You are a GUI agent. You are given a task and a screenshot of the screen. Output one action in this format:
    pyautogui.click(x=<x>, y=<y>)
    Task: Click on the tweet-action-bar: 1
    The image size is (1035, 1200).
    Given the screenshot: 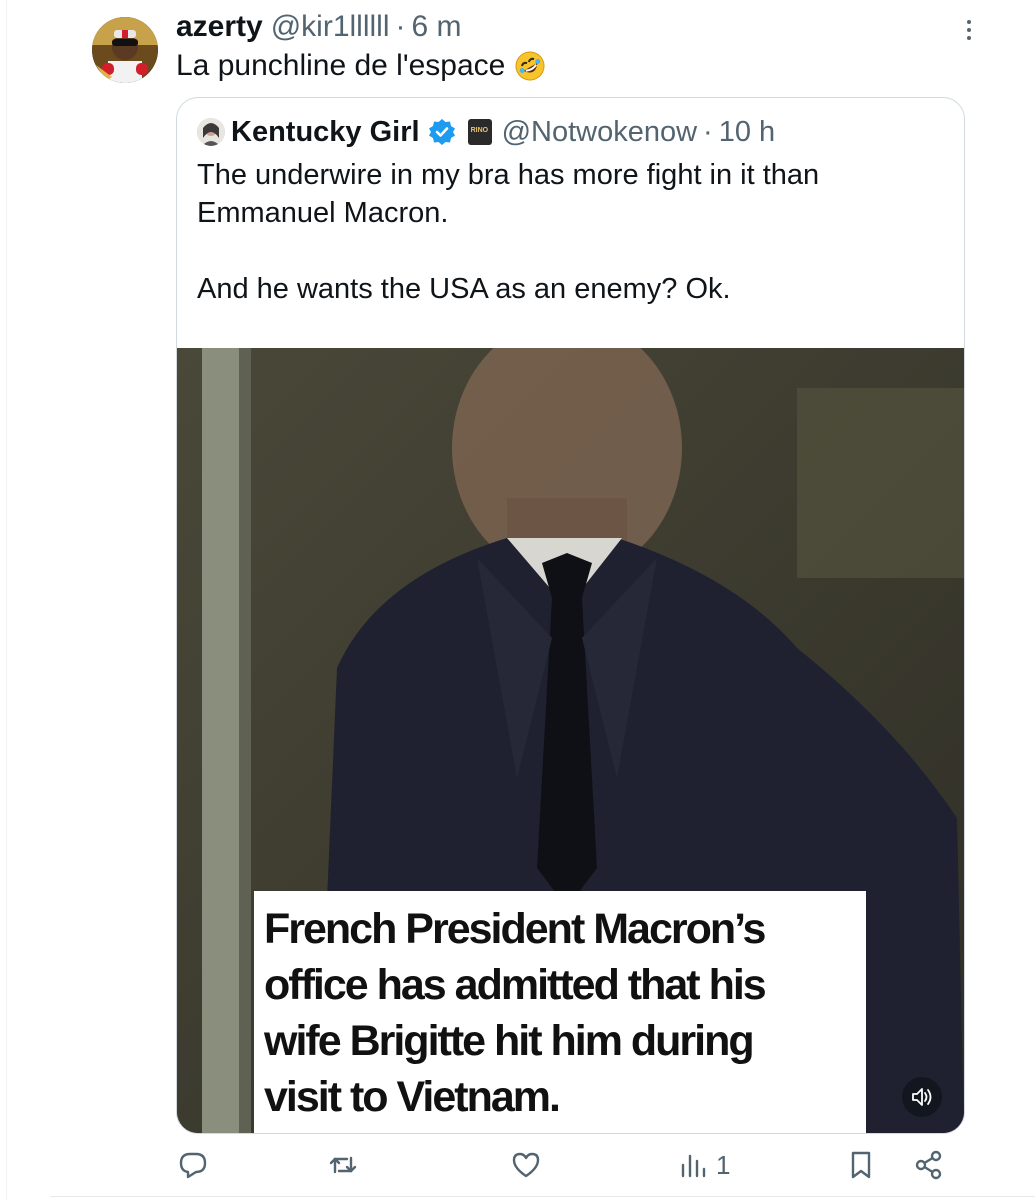 What is the action you would take?
    pyautogui.click(x=571, y=1165)
    